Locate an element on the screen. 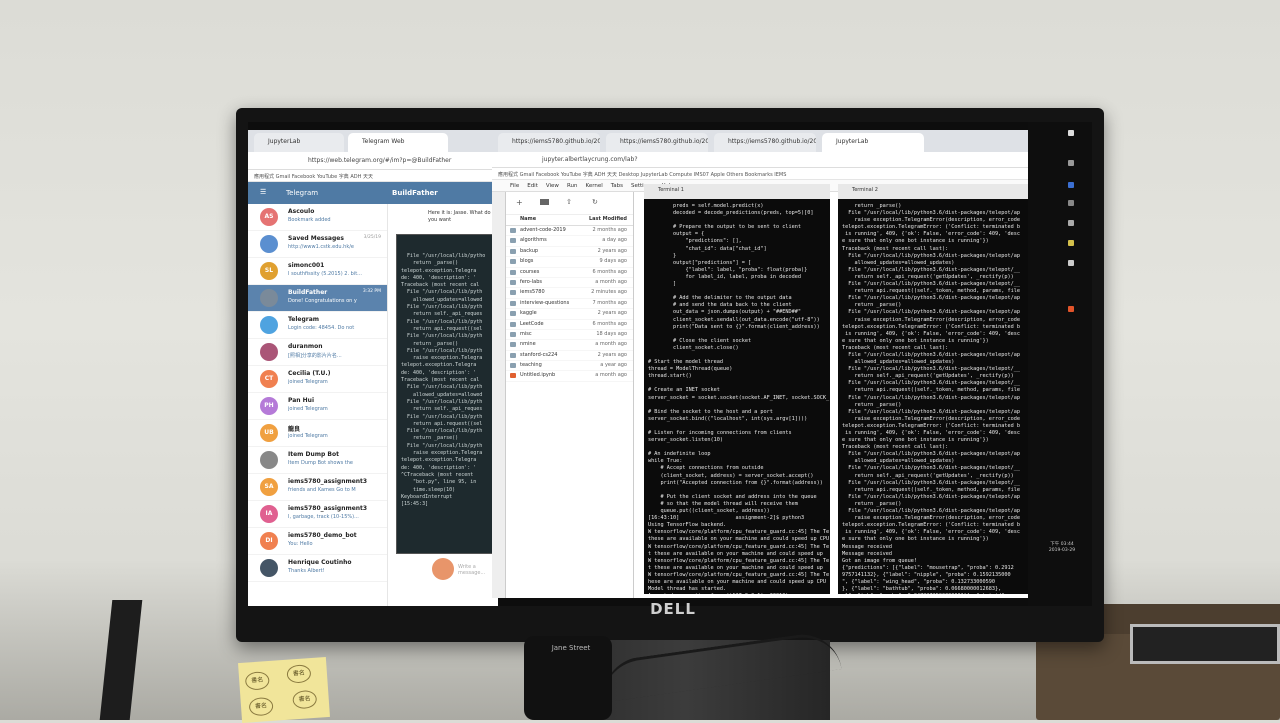 The width and height of the screenshot is (1280, 723). terminal-2-tab: Terminal 2 is located at coordinates (933, 191).